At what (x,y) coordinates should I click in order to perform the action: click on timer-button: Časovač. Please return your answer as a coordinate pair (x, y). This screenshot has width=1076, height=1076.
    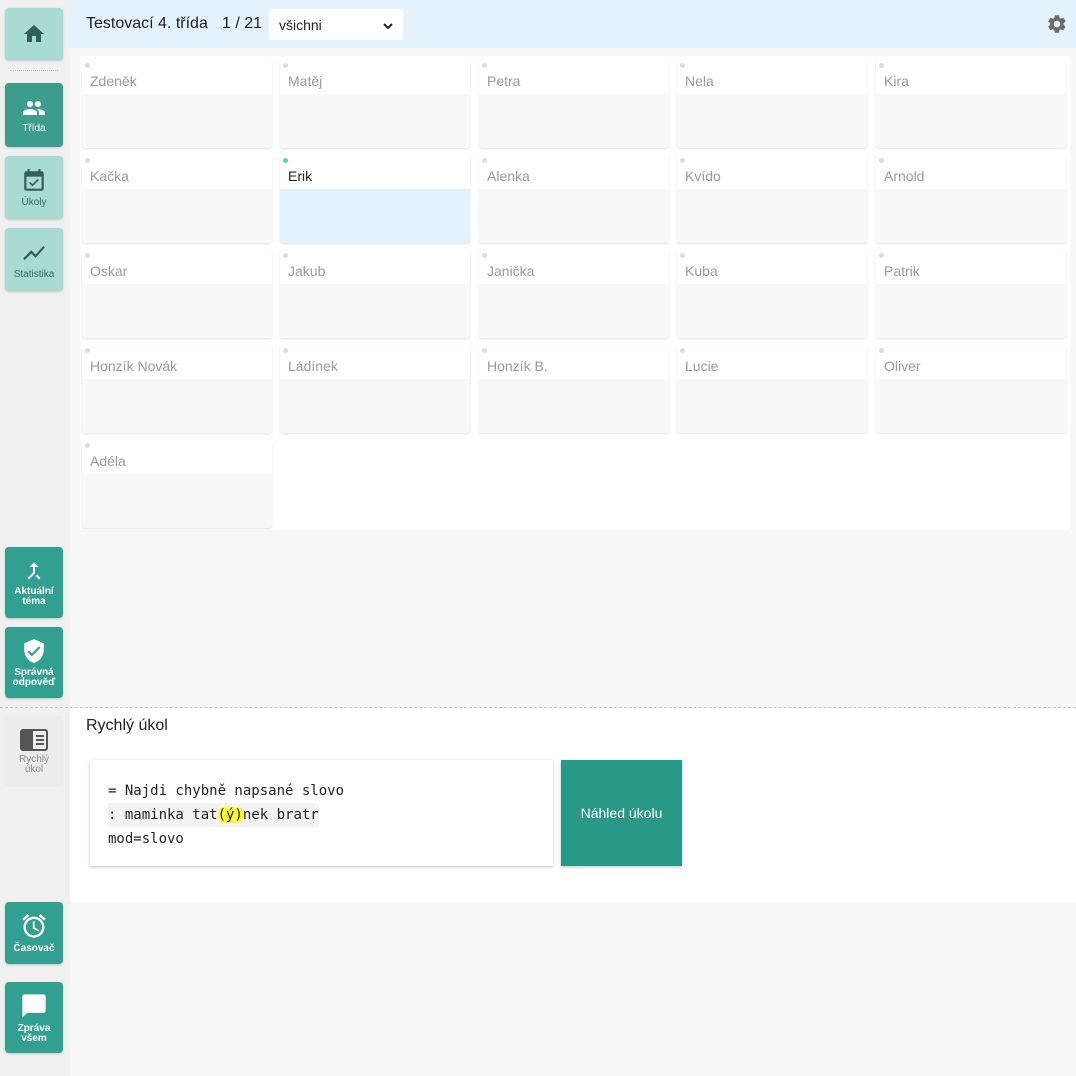
    Looking at the image, I should click on (34, 933).